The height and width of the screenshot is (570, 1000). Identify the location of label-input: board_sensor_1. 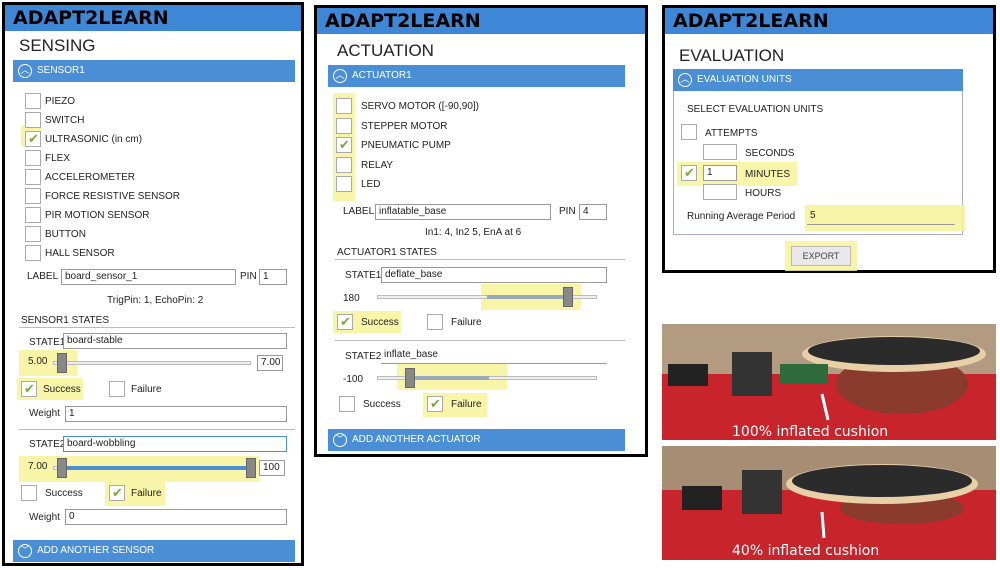
(148, 277).